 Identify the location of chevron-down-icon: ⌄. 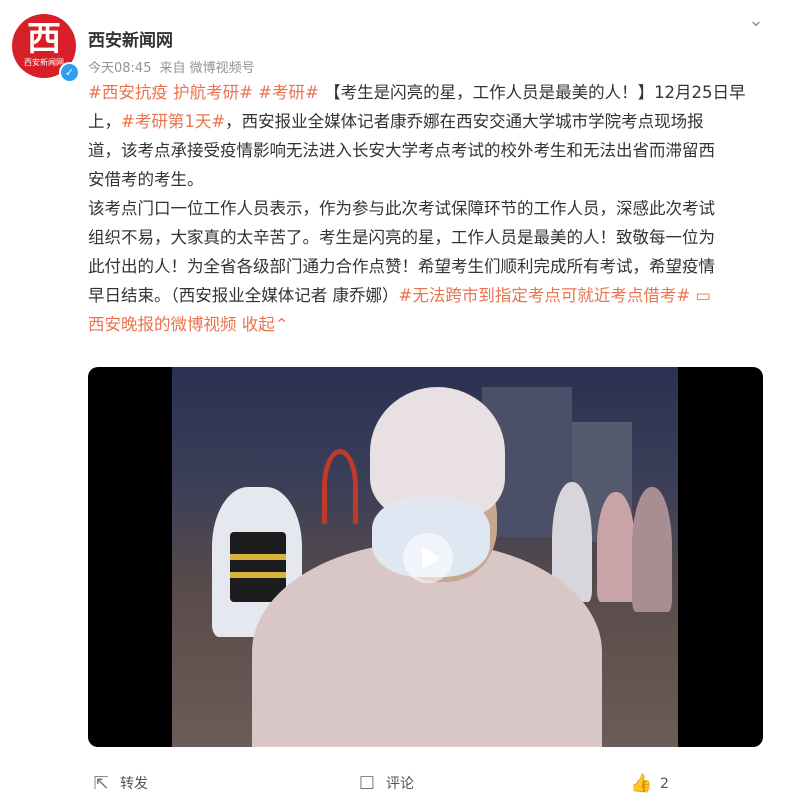
(756, 21).